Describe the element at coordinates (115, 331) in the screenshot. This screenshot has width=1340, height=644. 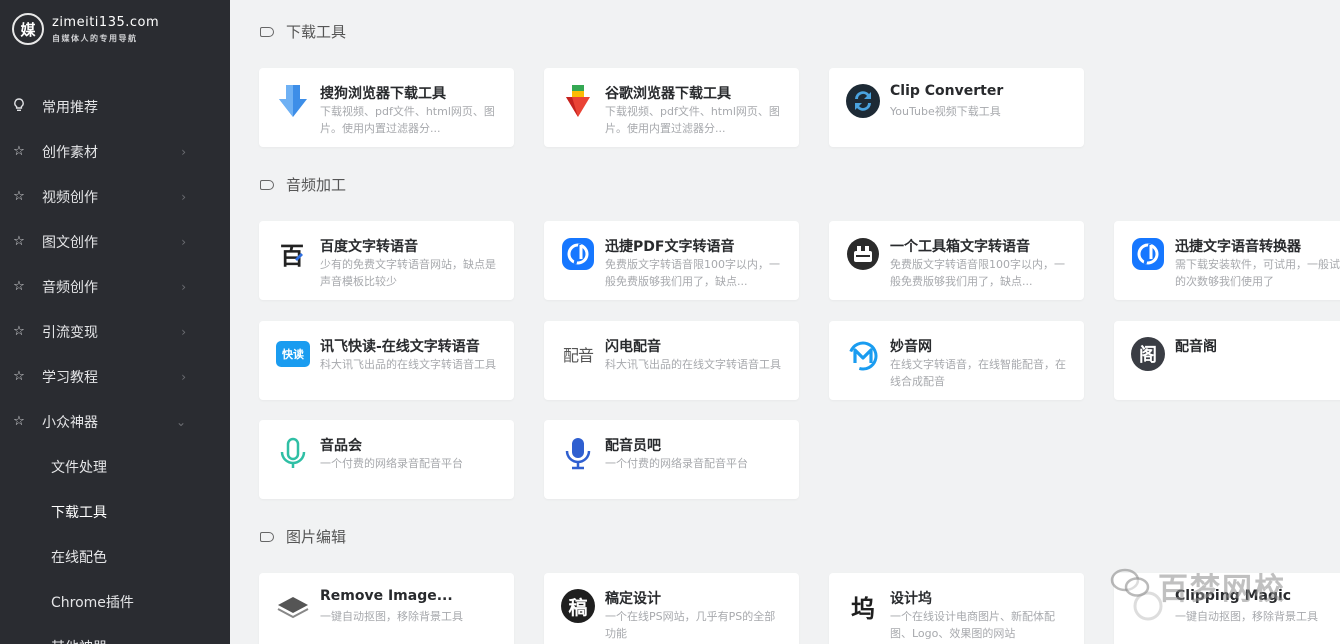
I see `sidebar-item-traffic: ☆ 引流变现 ›` at that location.